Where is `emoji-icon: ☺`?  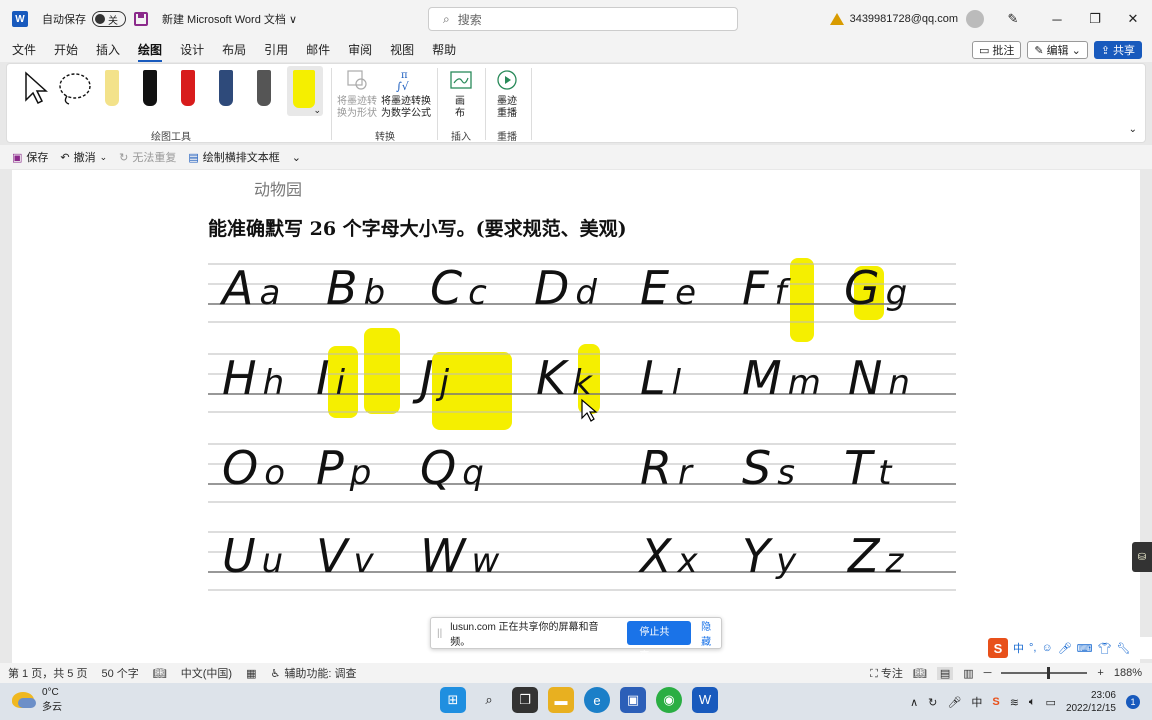
emoji-icon: ☺ is located at coordinates (1046, 648).